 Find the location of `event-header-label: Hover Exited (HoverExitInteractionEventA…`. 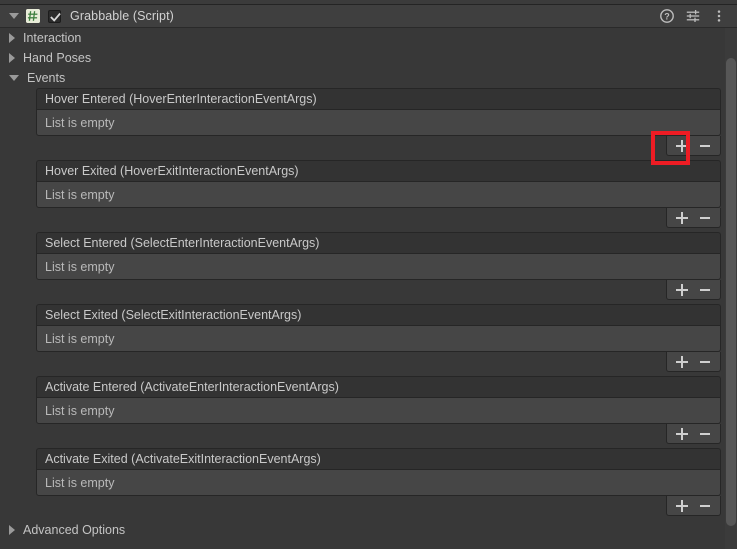

event-header-label: Hover Exited (HoverExitInteractionEventA… is located at coordinates (172, 171).